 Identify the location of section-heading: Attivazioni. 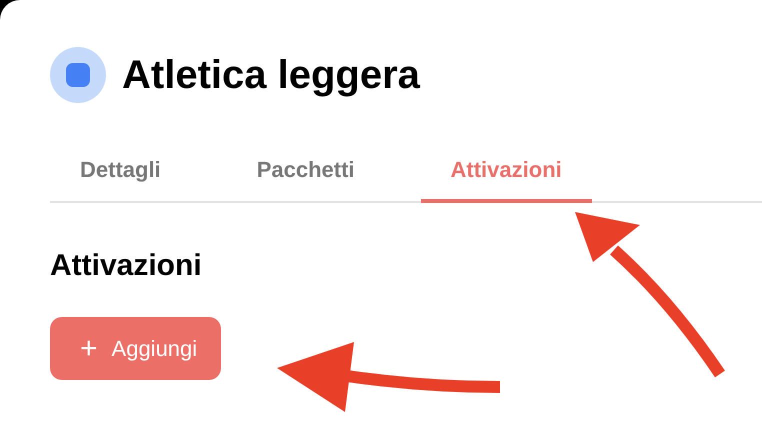
(126, 266).